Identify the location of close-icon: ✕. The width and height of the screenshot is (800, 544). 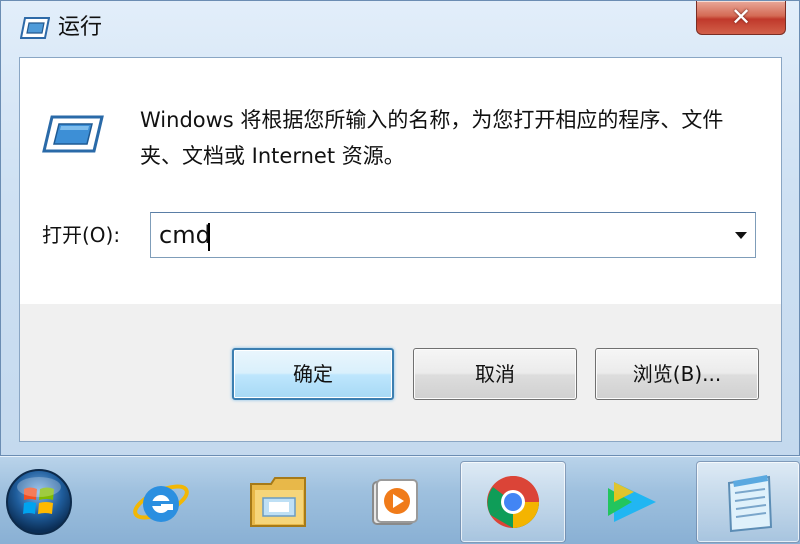
(741, 17).